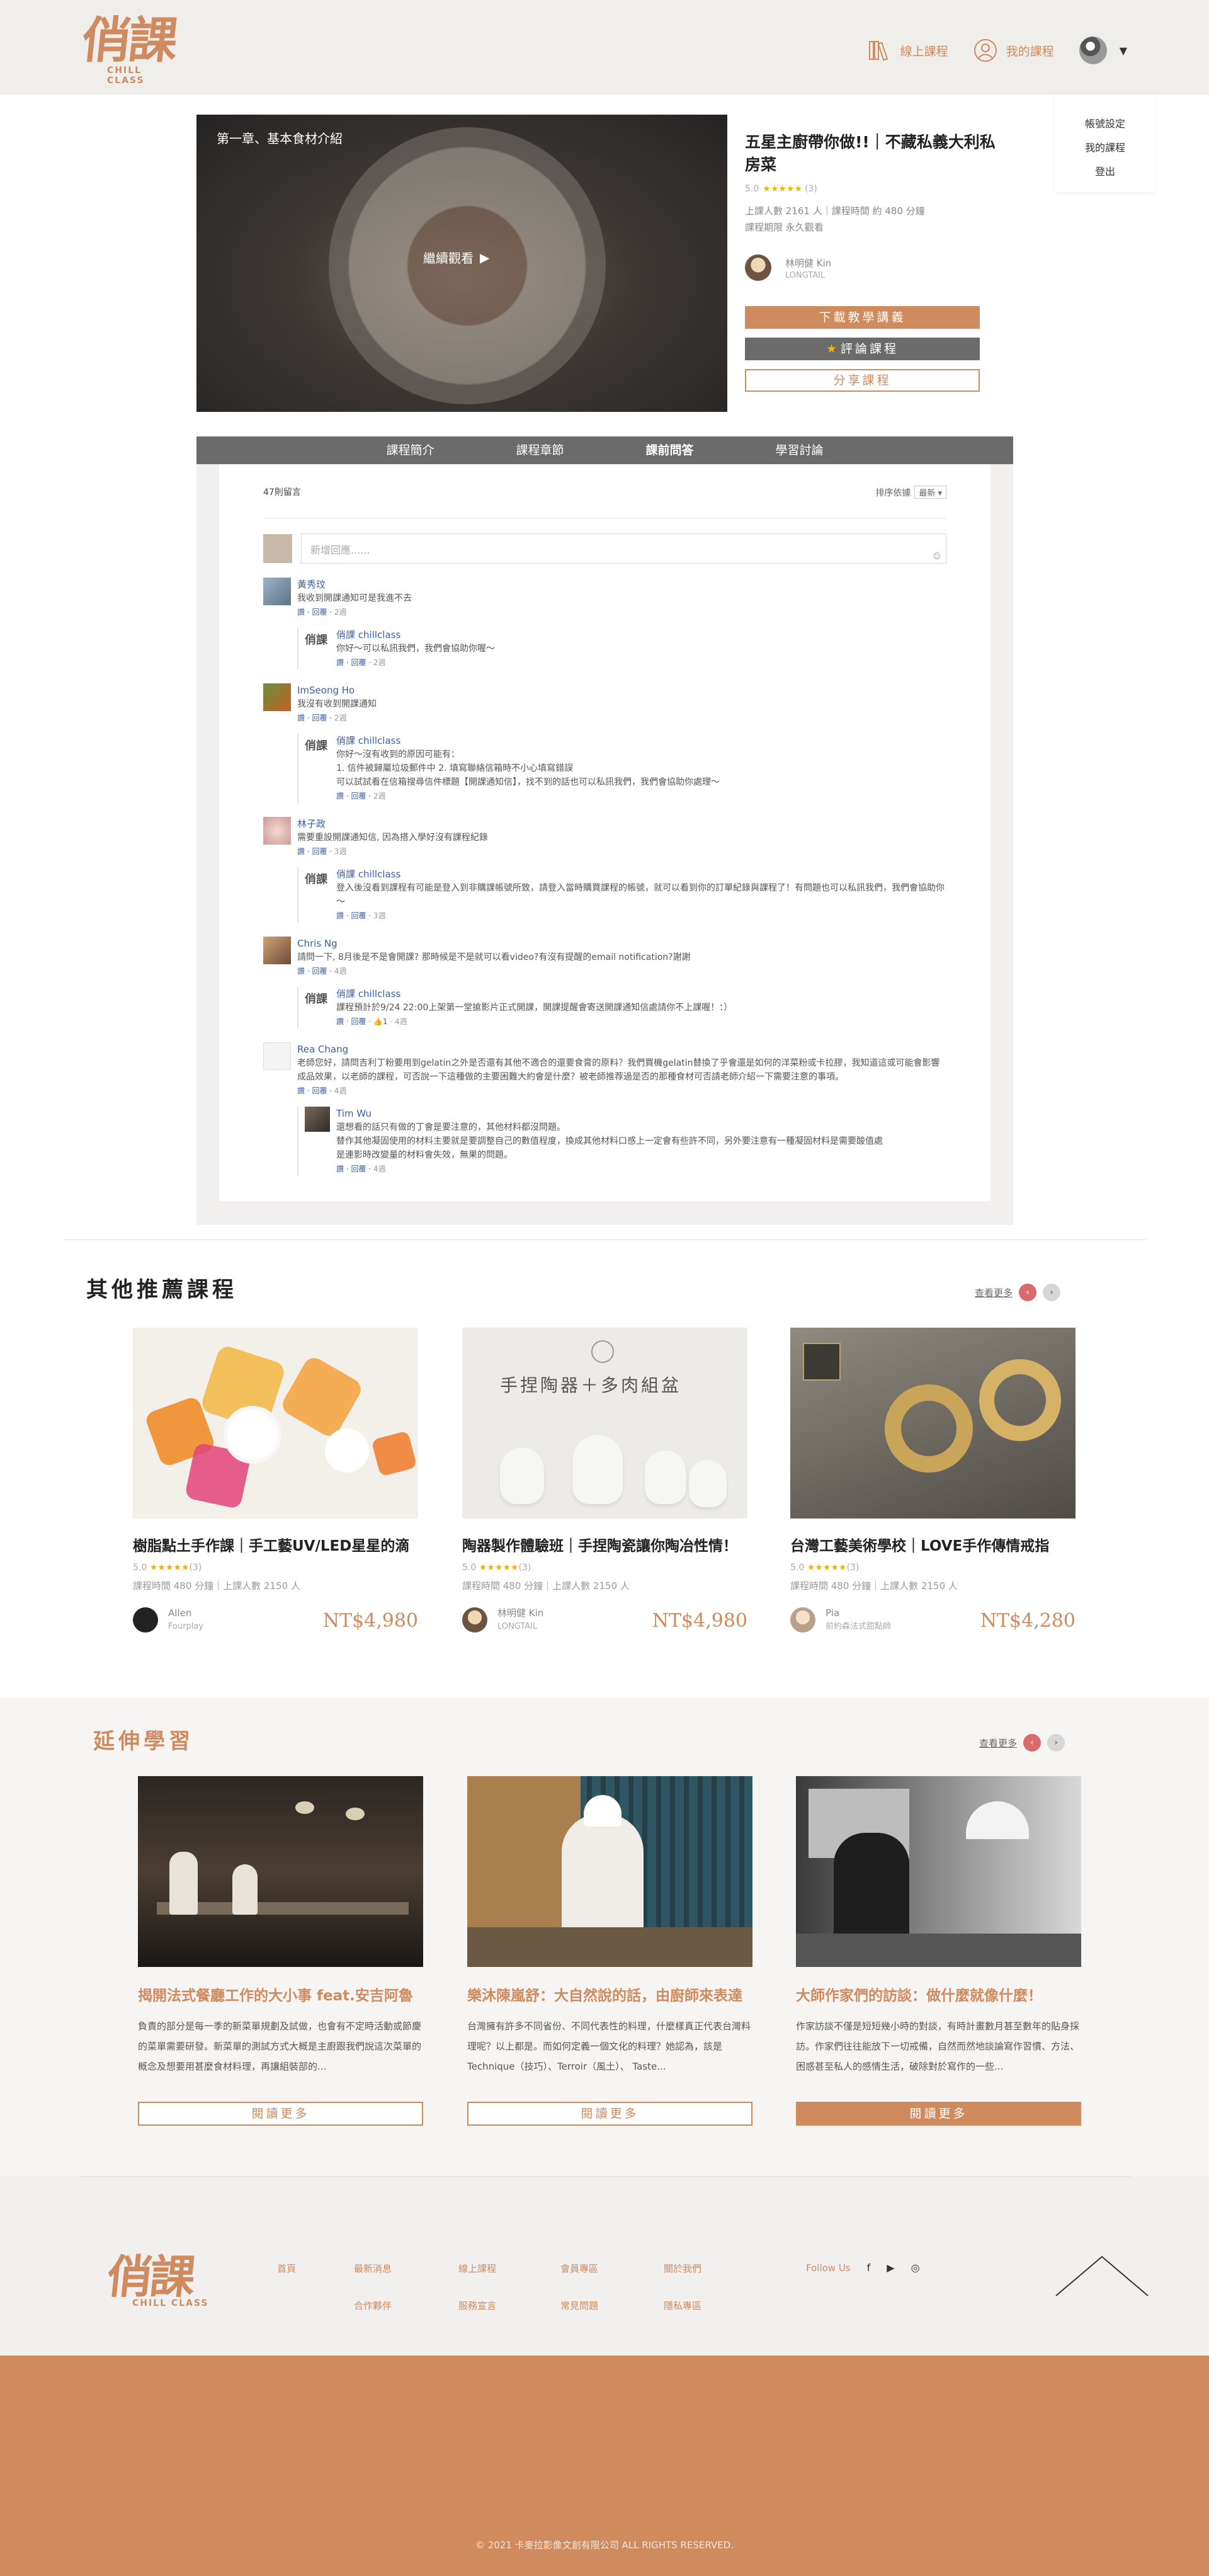  I want to click on footer-link-privacy: 隱私專區, so click(708, 2305).